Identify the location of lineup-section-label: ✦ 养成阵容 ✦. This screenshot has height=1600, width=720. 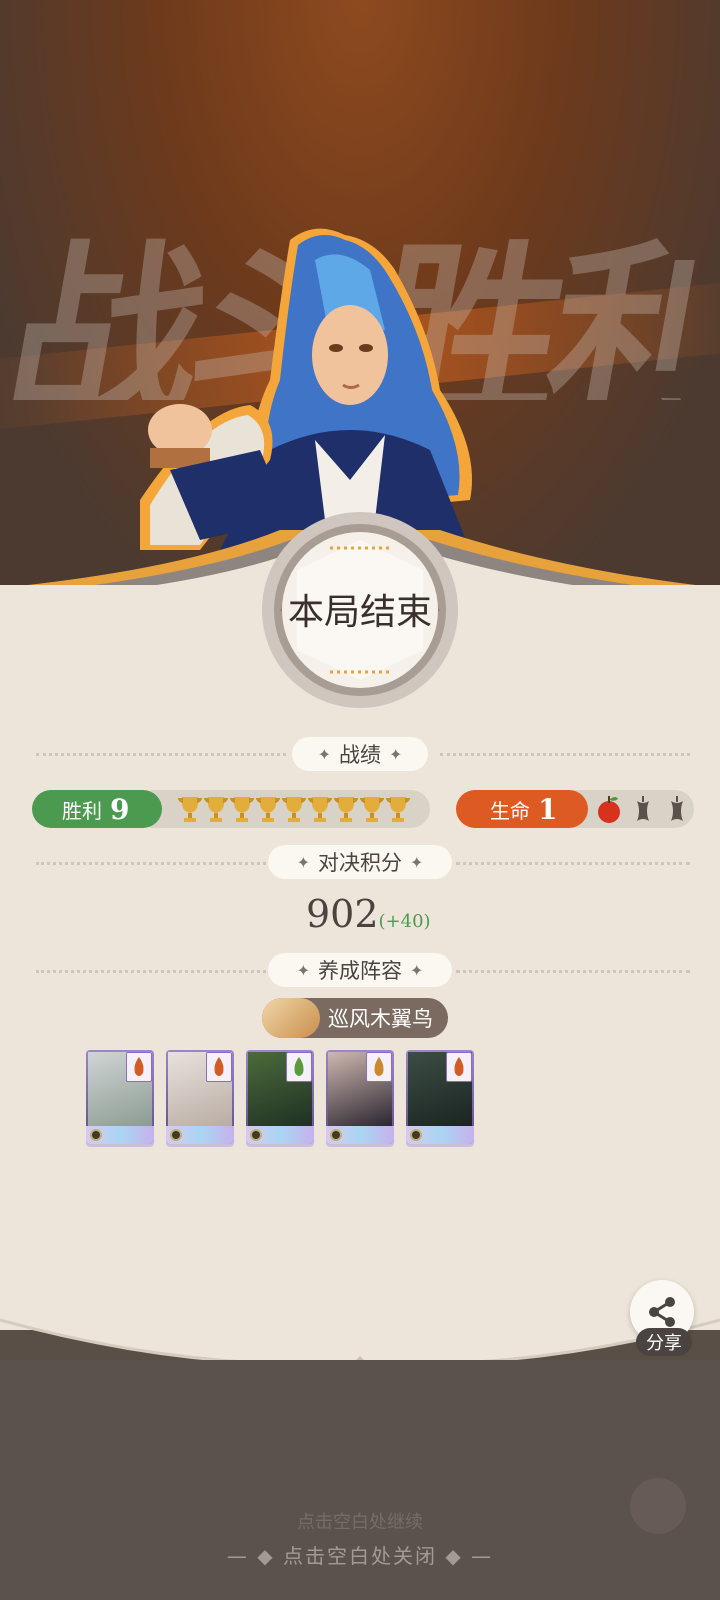
(360, 970).